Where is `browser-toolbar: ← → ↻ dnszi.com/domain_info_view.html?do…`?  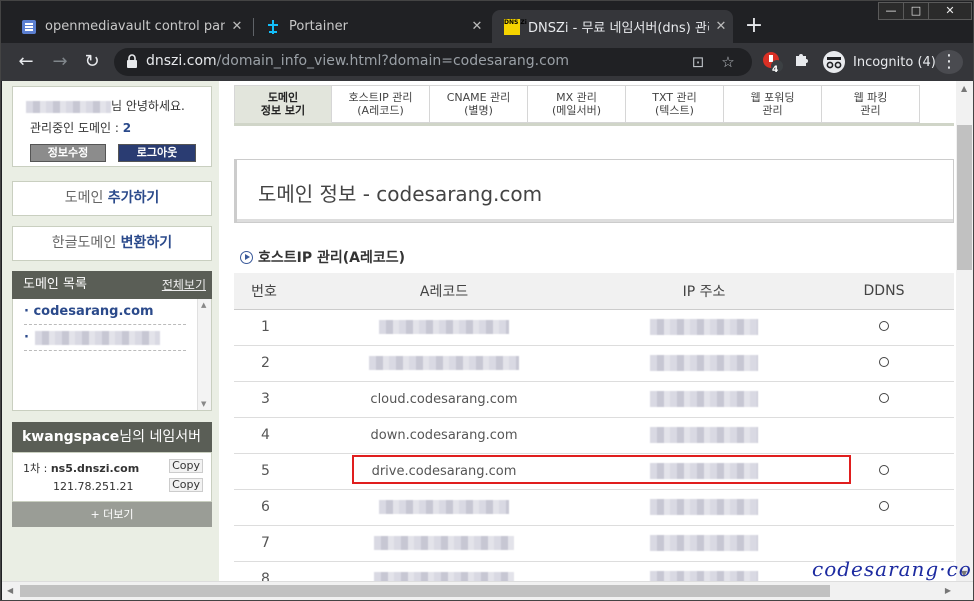 browser-toolbar: ← → ↻ dnszi.com/domain_info_view.html?do… is located at coordinates (487, 62).